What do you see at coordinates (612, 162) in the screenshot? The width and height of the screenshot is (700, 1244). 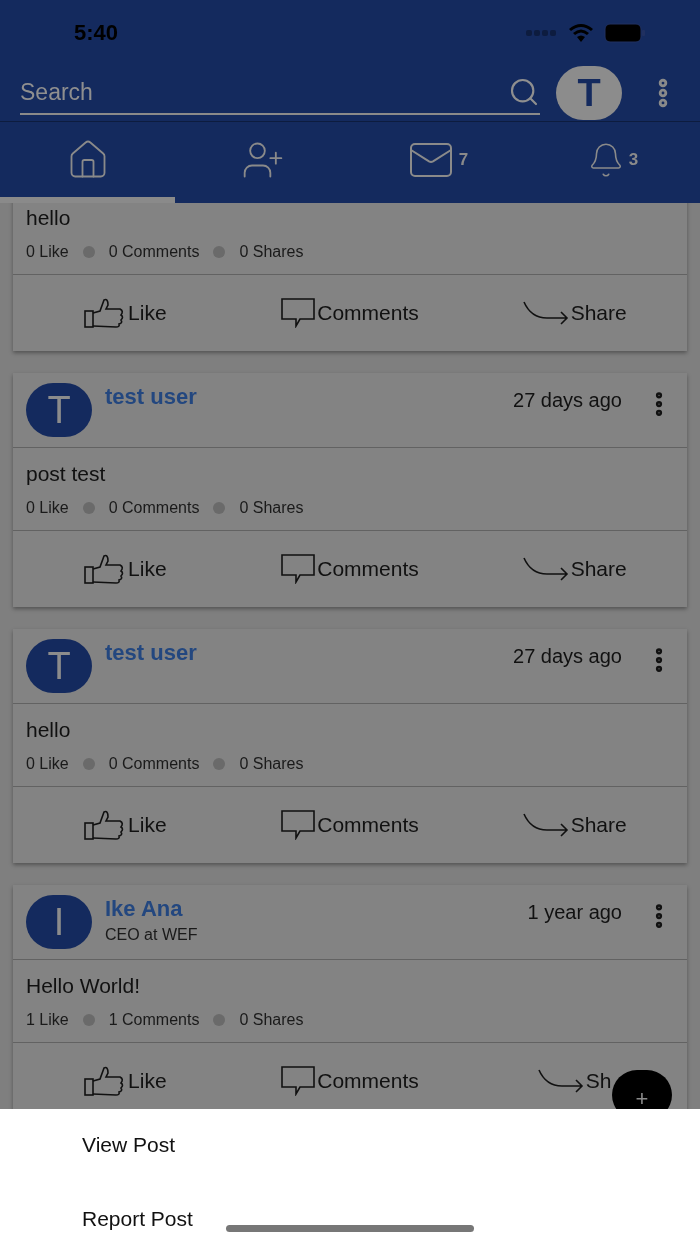 I see `nav-tab: 3` at bounding box center [612, 162].